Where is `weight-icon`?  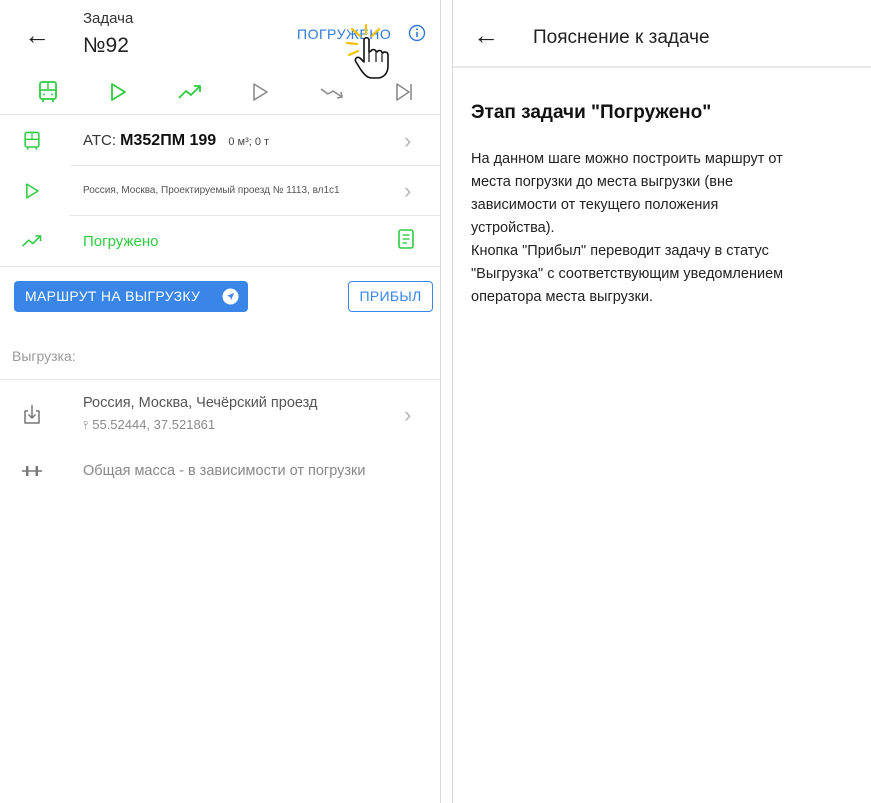 weight-icon is located at coordinates (32, 471).